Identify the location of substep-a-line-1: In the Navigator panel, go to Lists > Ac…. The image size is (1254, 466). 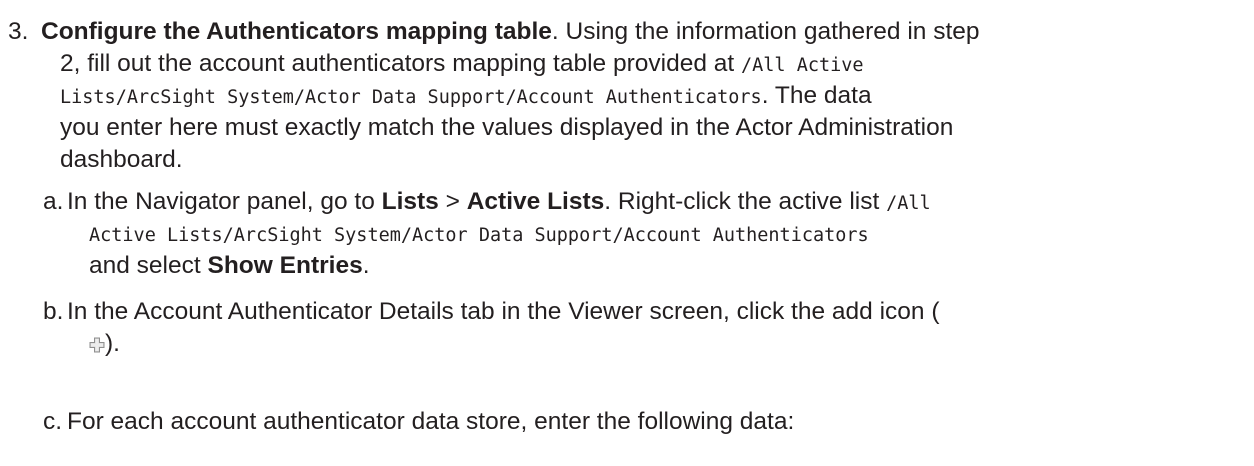
(657, 202).